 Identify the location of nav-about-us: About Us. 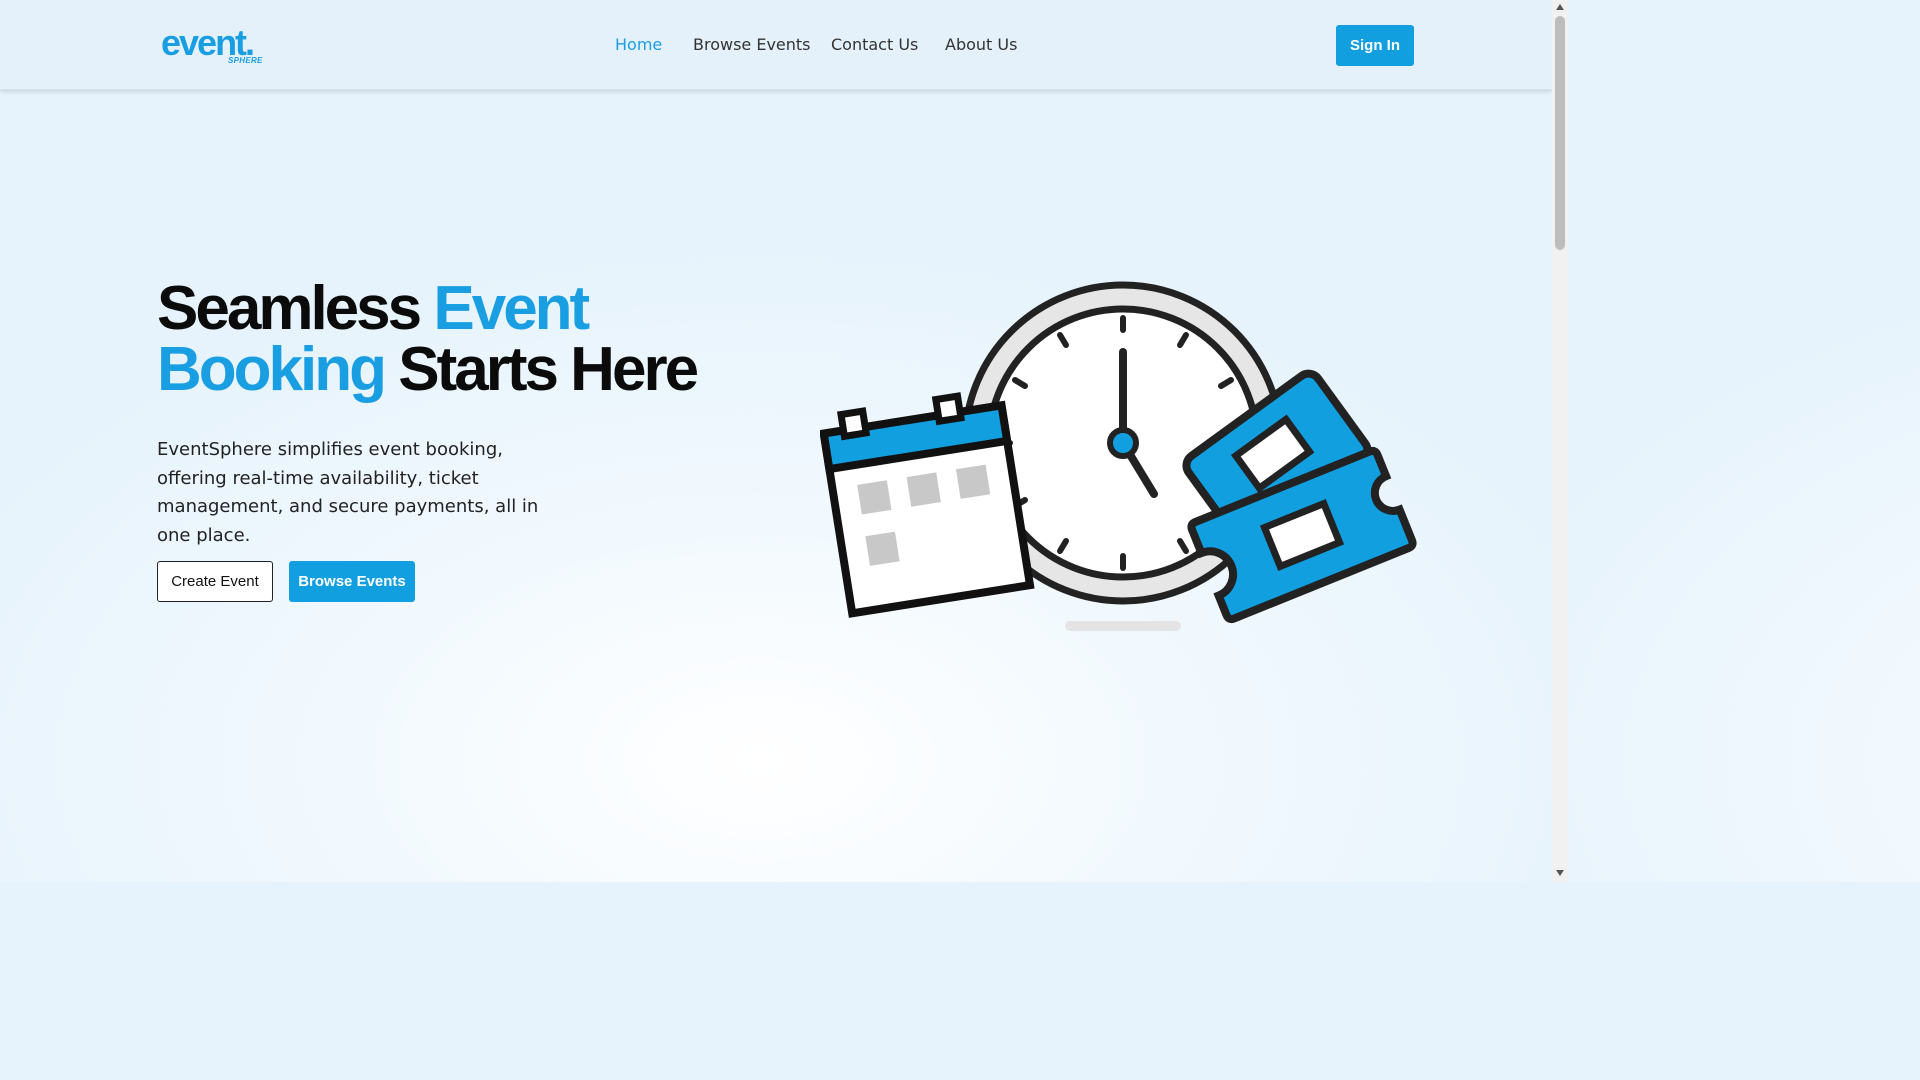
(981, 44).